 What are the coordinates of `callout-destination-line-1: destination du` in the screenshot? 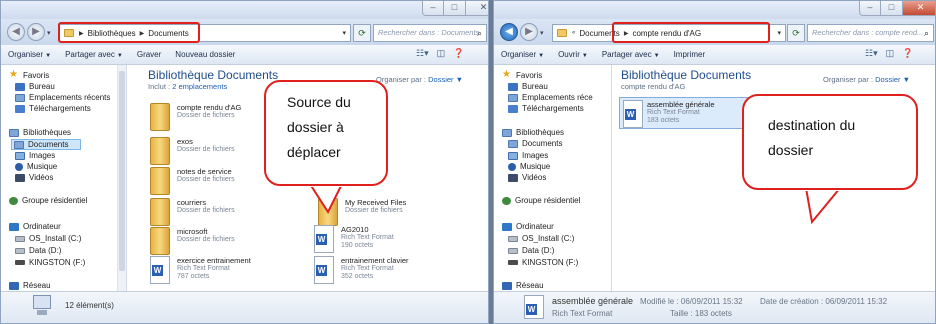 It's located at (812, 125).